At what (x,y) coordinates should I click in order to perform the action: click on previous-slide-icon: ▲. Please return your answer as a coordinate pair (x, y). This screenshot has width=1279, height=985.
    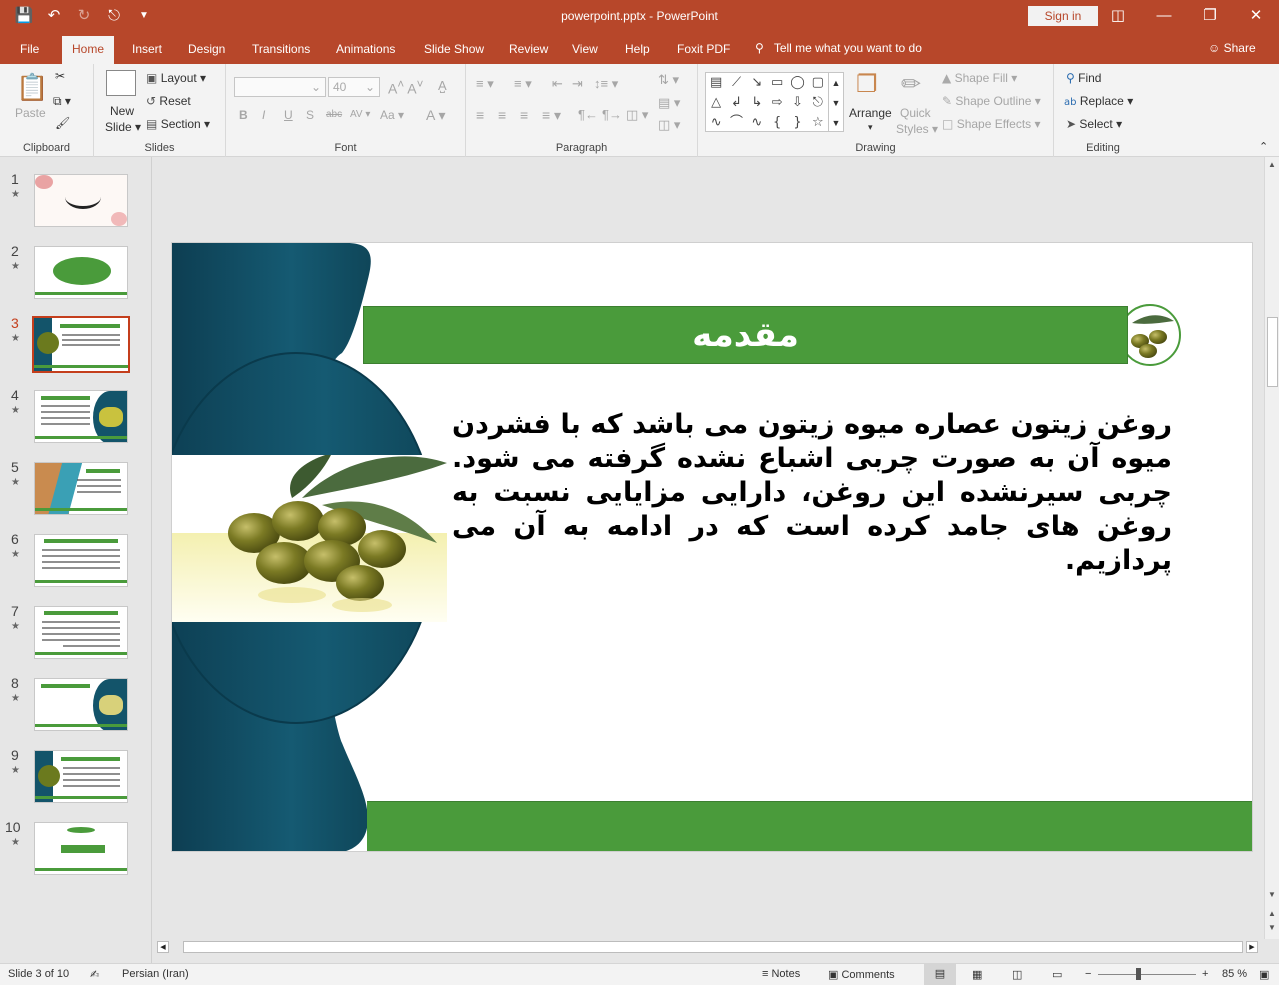
    Looking at the image, I should click on (1272, 913).